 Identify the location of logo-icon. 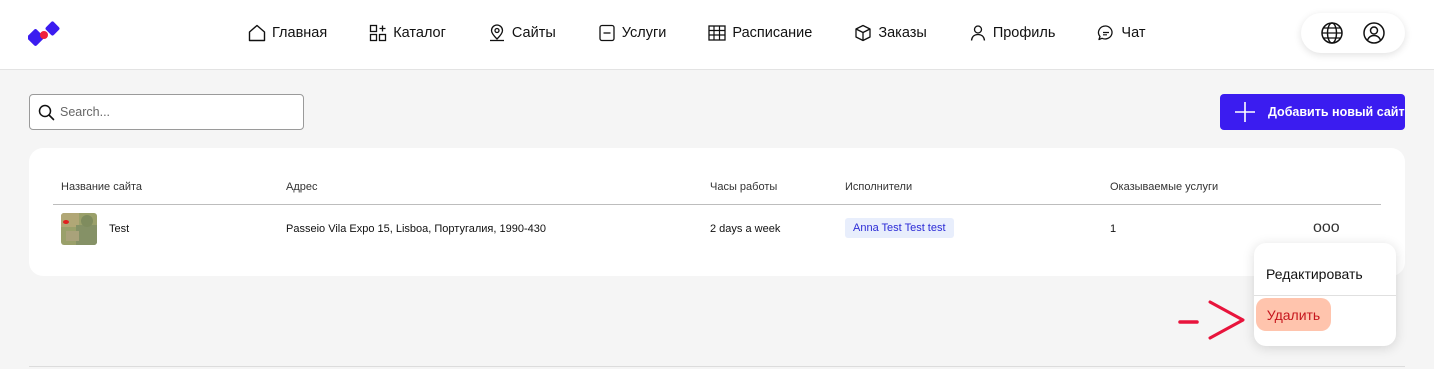
(45, 33).